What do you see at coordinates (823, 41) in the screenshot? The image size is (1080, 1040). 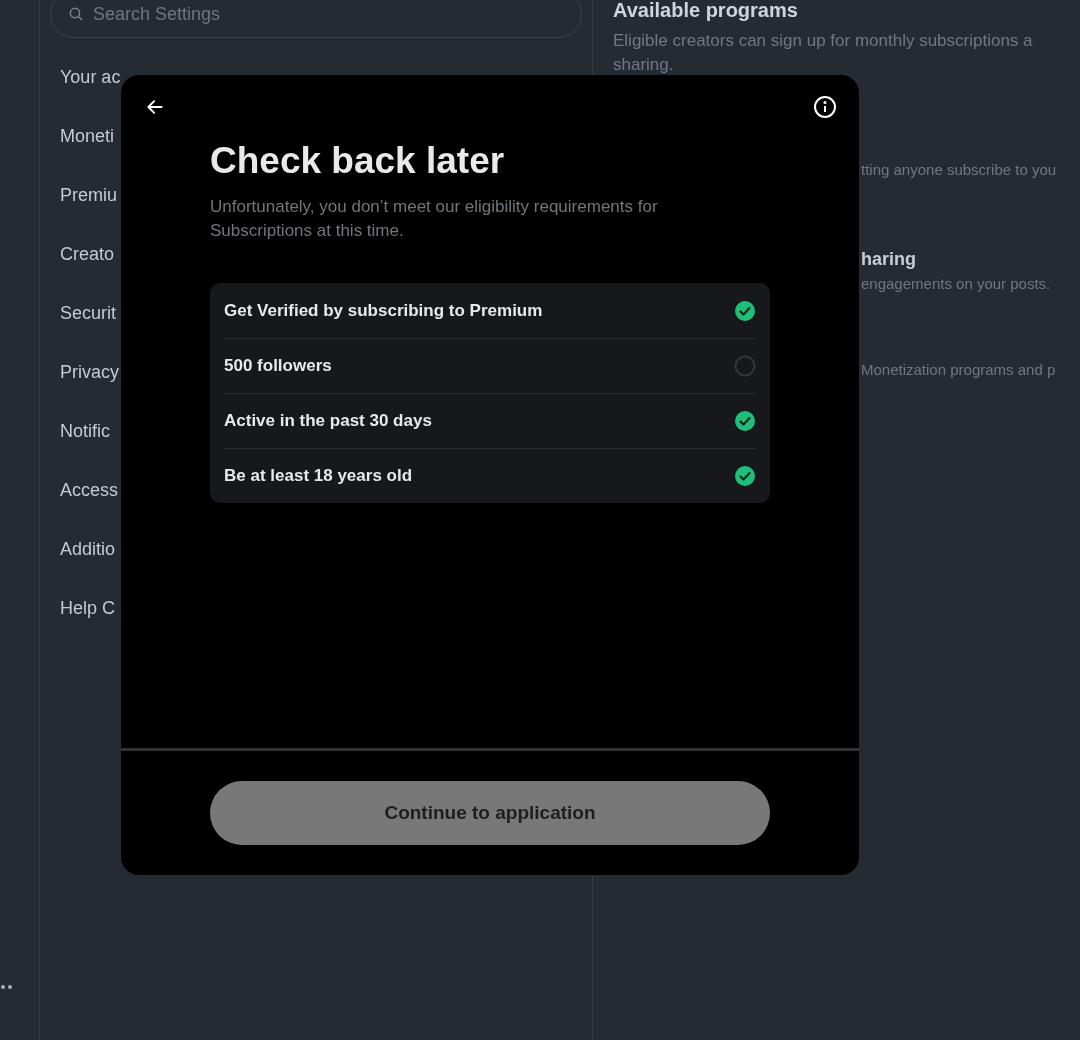 I see `section-description: Eligible creators can sign up for monthly subscriptions a` at bounding box center [823, 41].